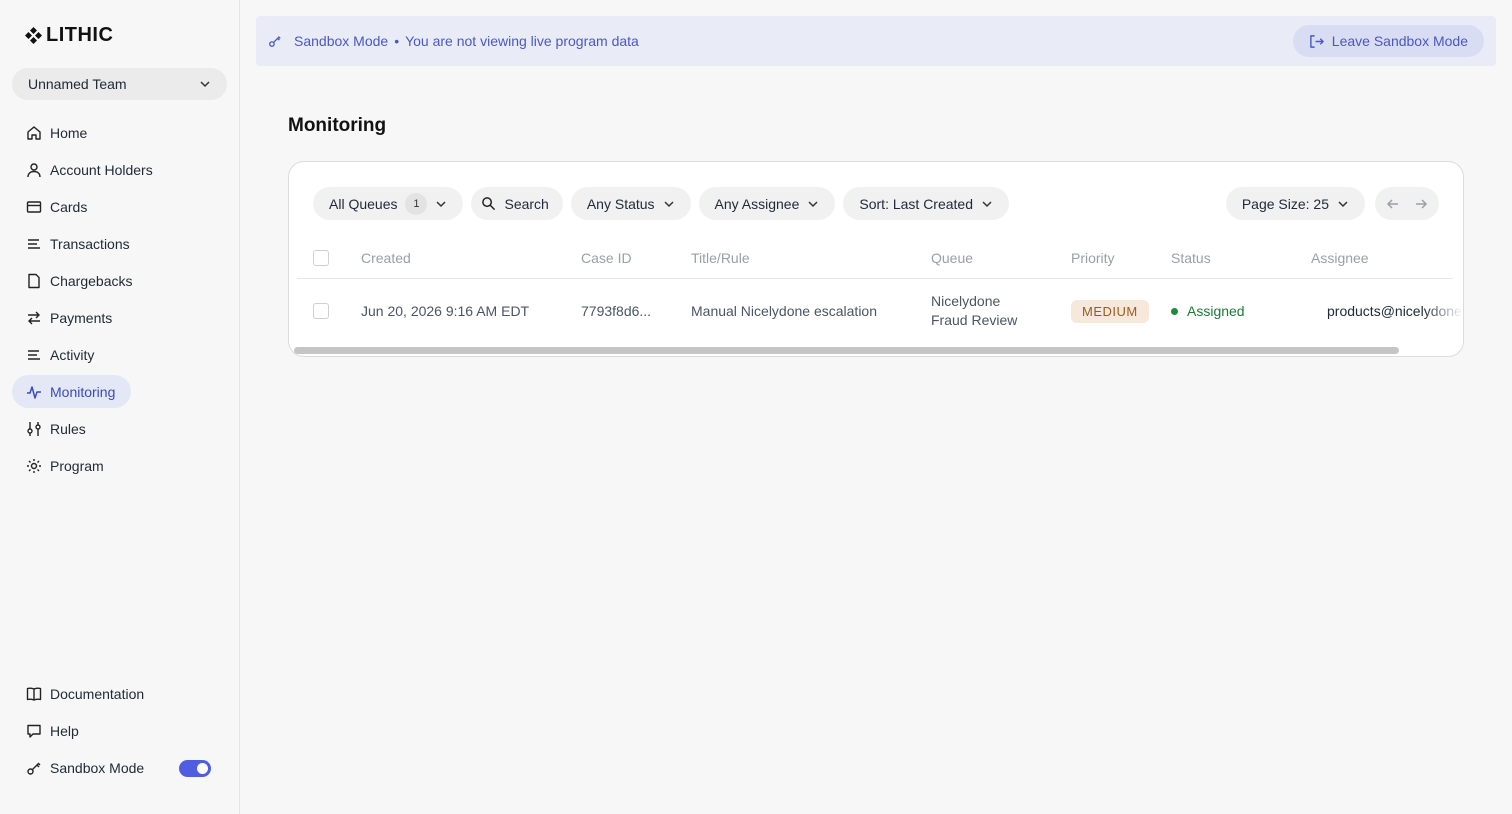 The image size is (1512, 814). I want to click on sidebar-item-payments: Payments, so click(70, 317).